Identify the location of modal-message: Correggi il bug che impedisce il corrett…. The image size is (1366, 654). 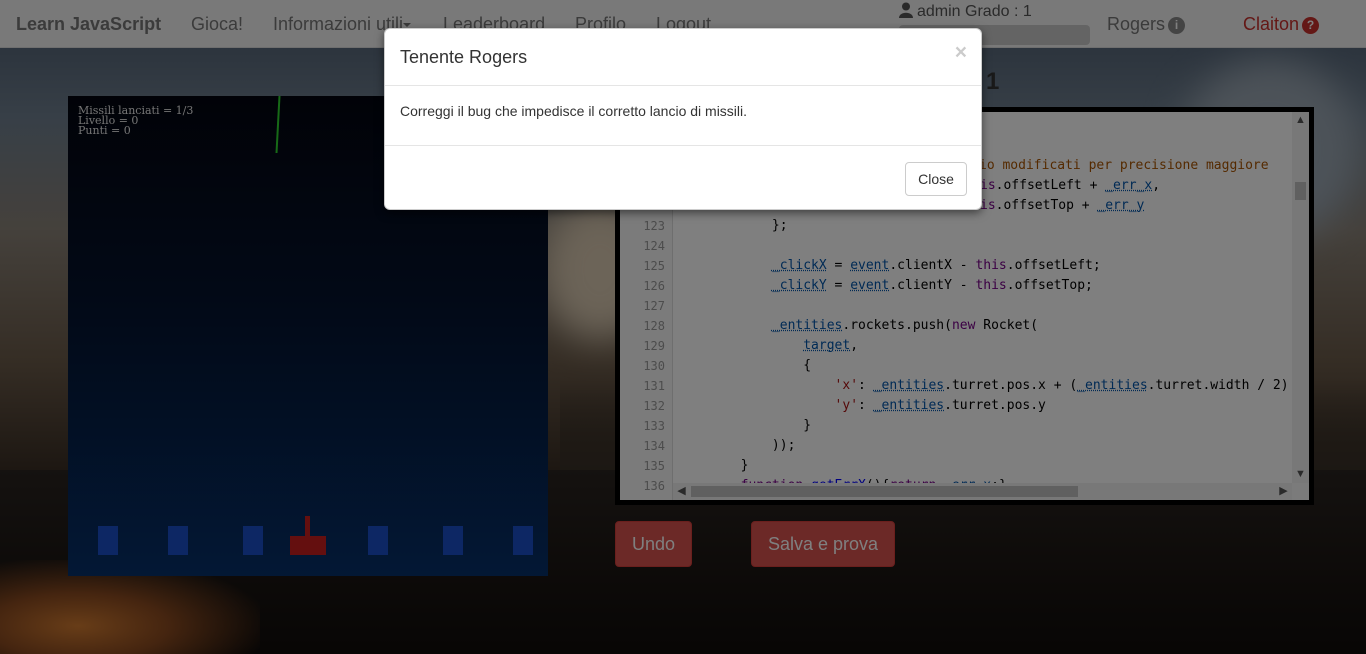
(574, 111).